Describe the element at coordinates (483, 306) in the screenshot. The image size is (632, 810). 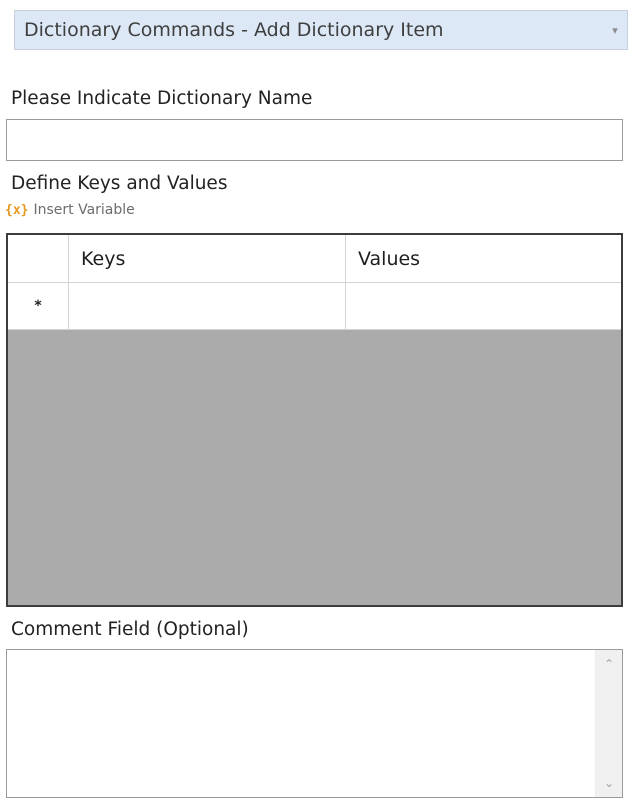
I see `new-row-value-cell` at that location.